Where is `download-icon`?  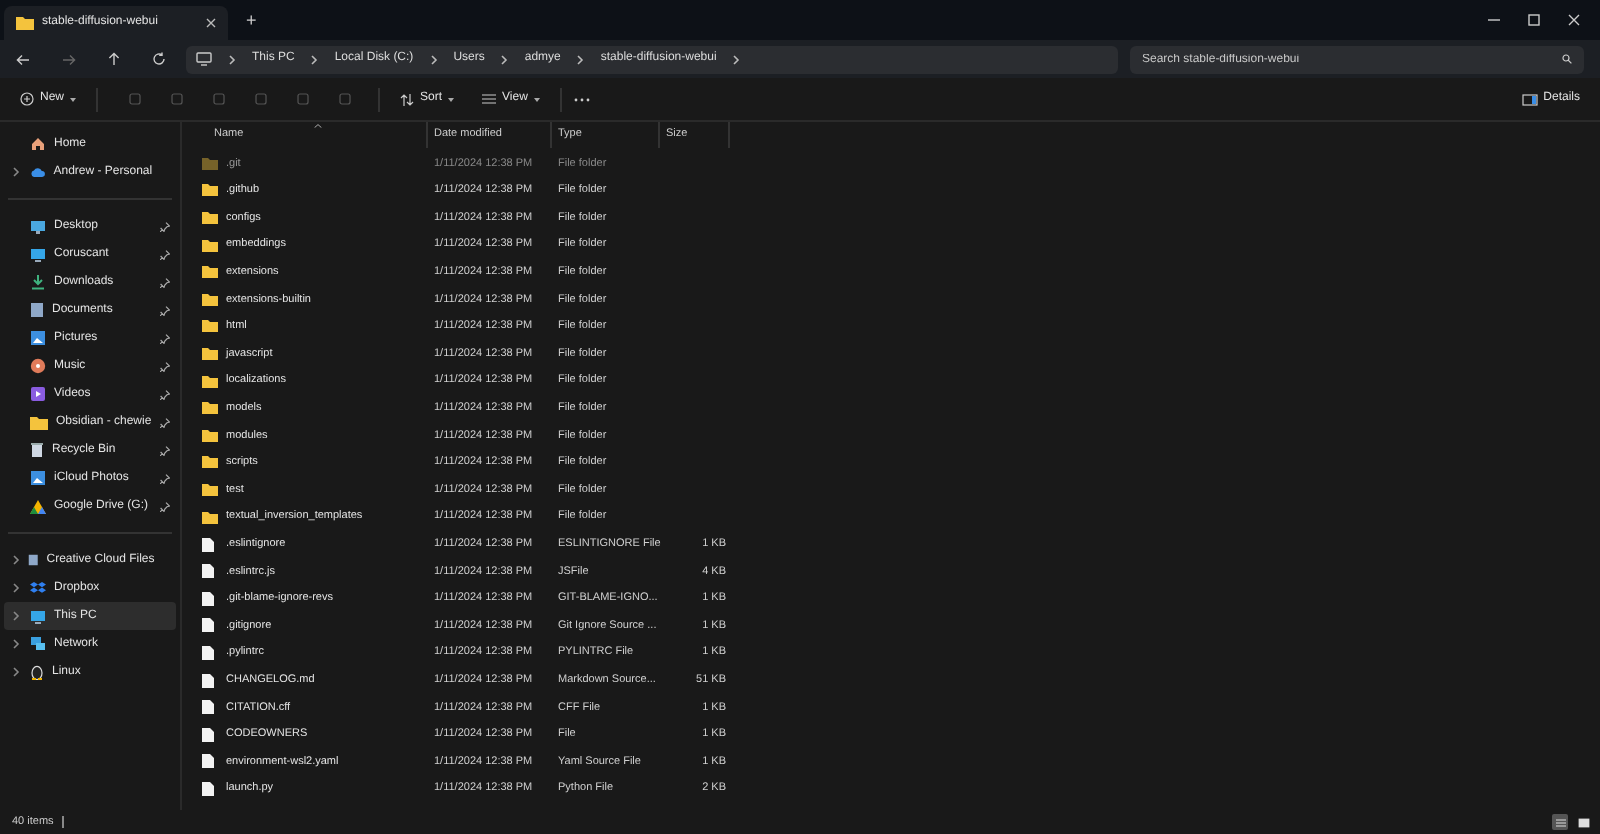 download-icon is located at coordinates (38, 282).